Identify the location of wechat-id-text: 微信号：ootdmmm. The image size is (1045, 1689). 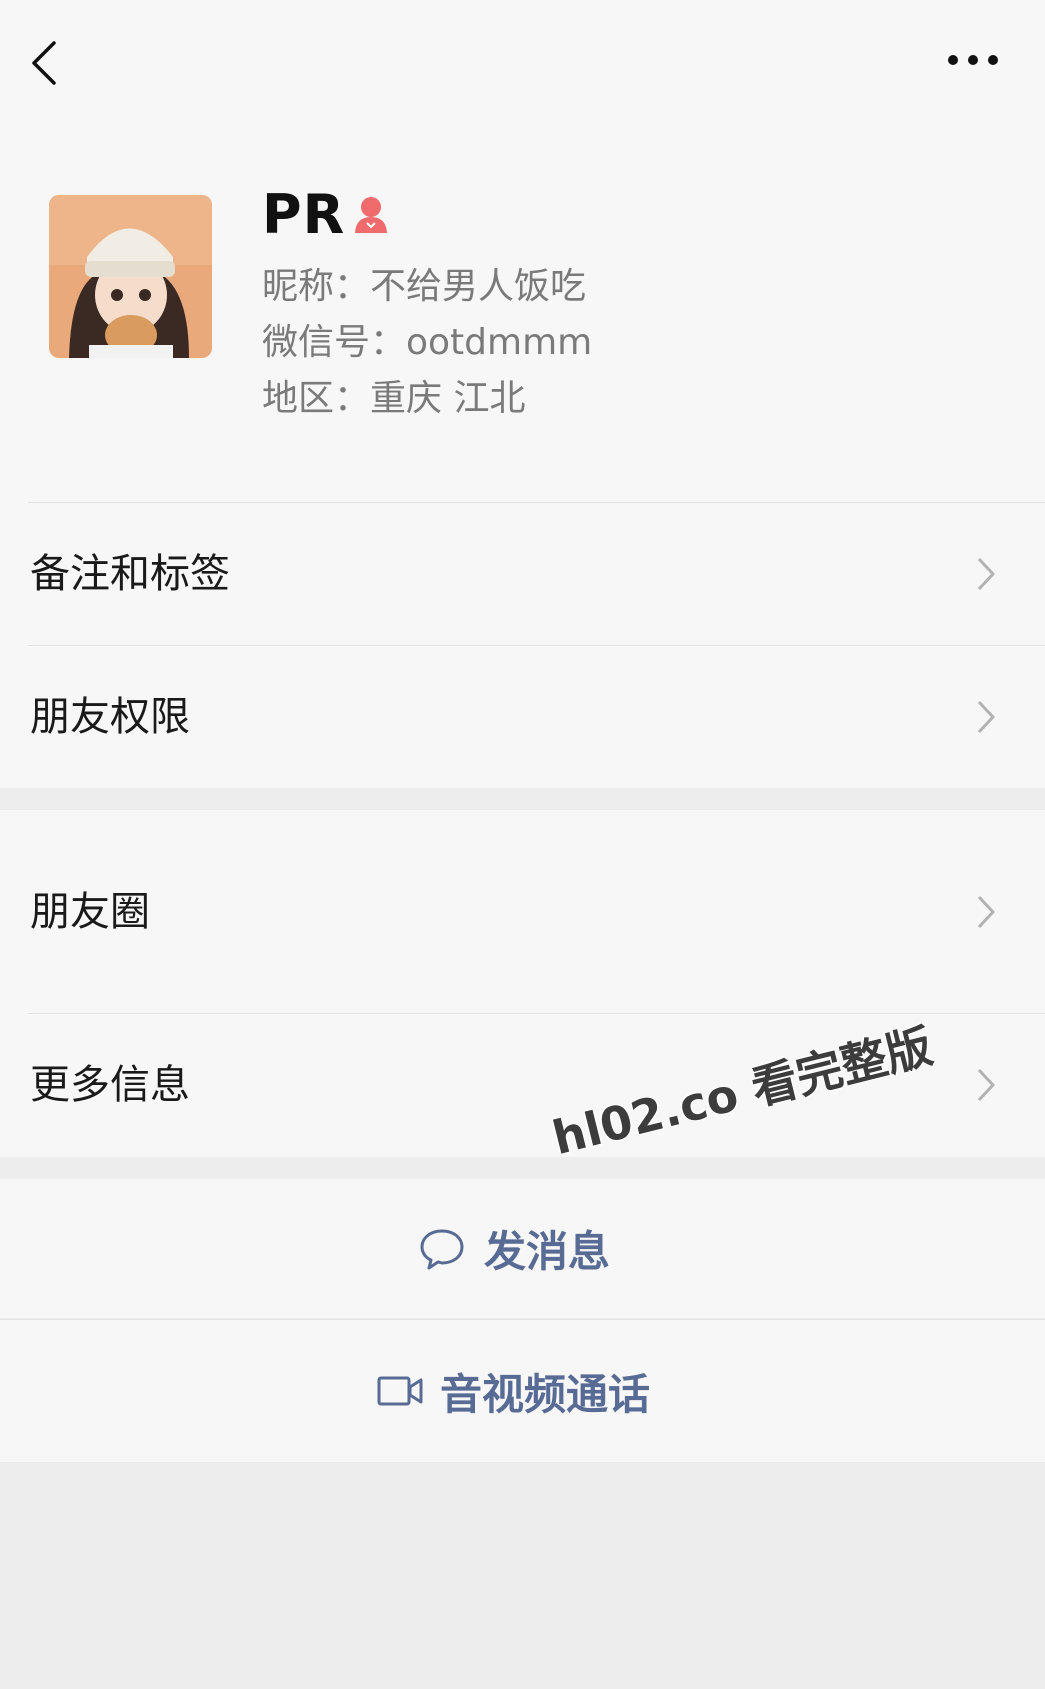
(427, 342).